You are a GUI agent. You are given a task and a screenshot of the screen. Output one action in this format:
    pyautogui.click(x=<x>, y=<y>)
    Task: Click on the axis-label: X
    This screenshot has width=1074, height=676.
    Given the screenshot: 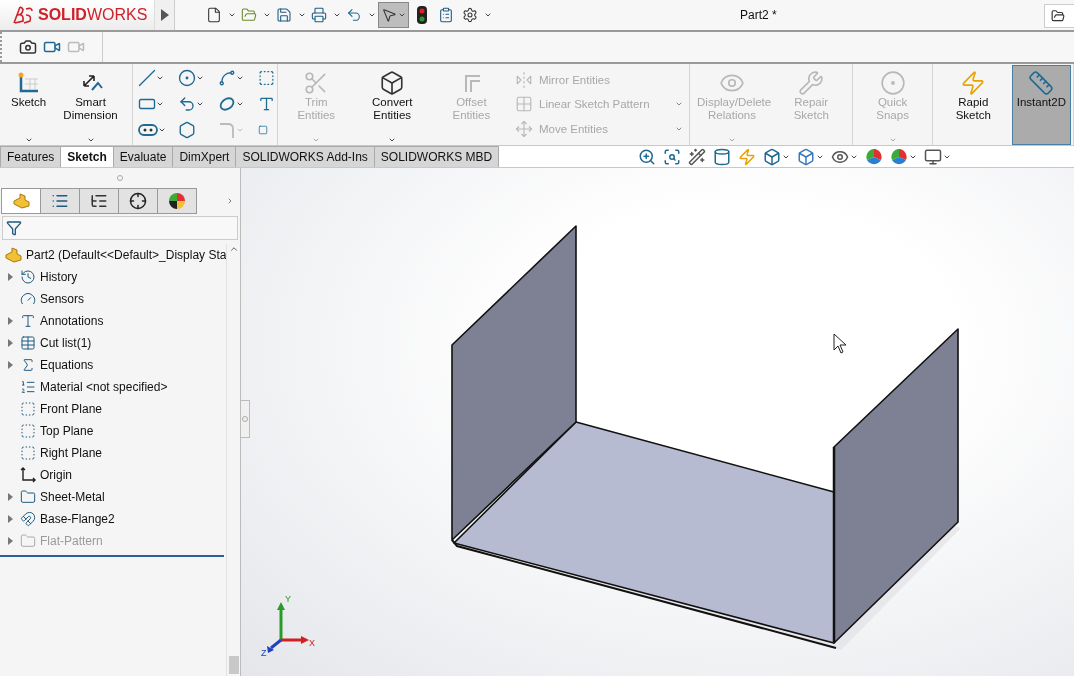 What is the action you would take?
    pyautogui.click(x=312, y=643)
    